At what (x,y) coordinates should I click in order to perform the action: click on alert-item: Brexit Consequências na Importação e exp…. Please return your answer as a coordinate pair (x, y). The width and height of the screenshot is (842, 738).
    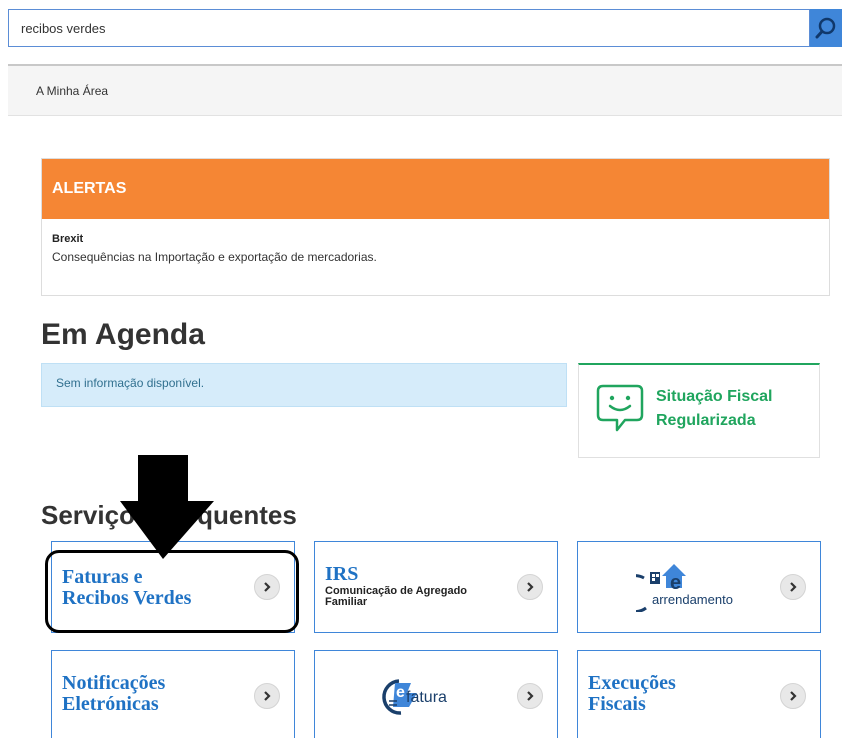
    Looking at the image, I should click on (435, 248).